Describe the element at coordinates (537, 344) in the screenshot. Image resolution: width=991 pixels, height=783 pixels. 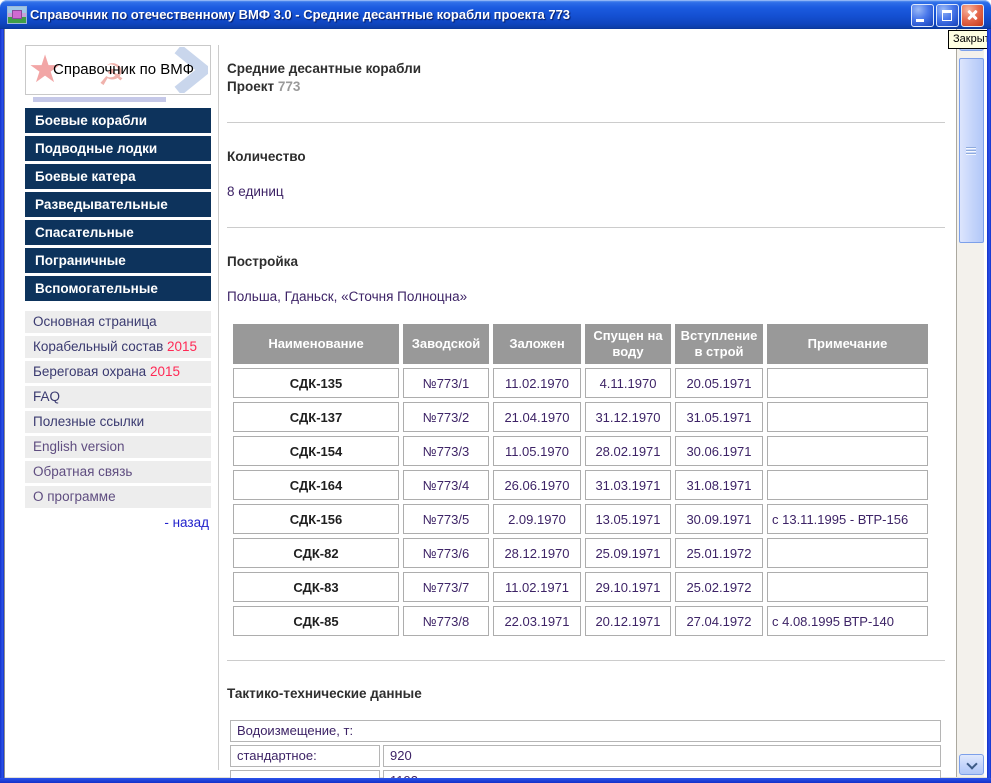
I see `header-laid-down: Заложен` at that location.